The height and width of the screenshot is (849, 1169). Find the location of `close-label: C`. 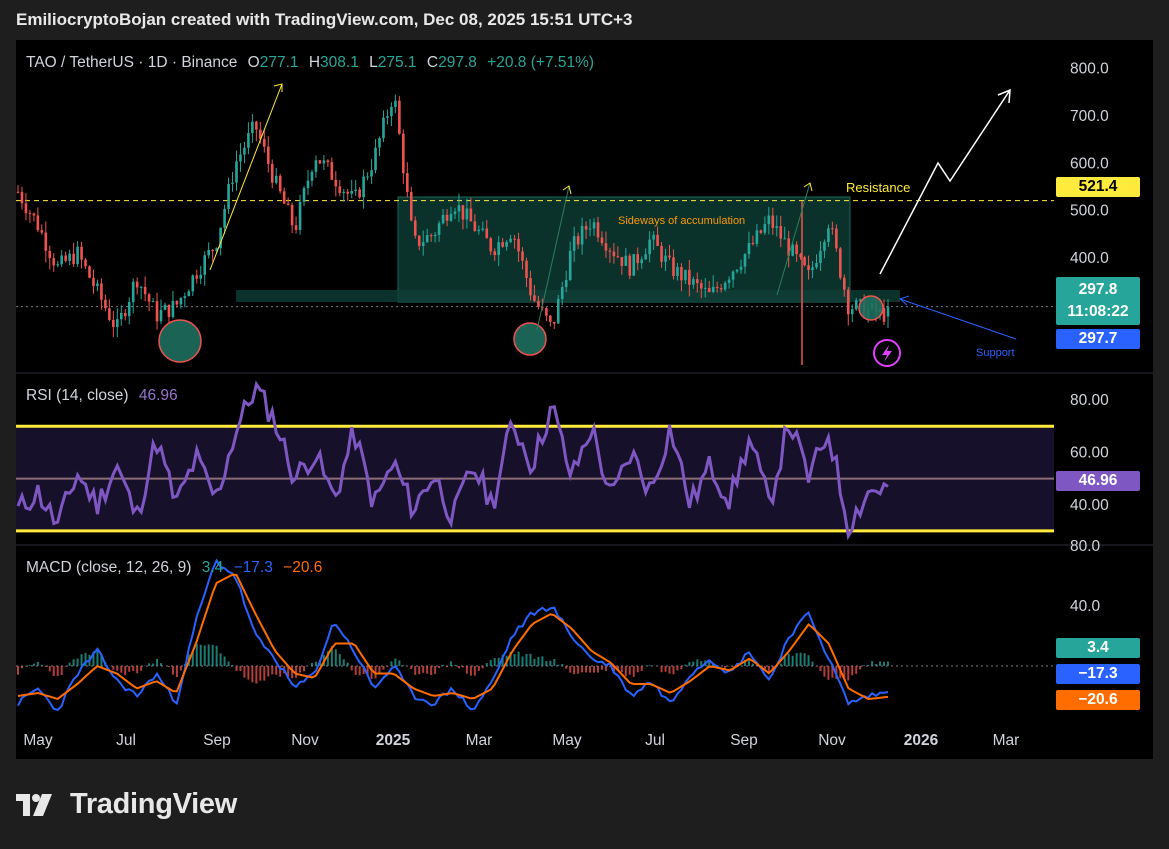

close-label: C is located at coordinates (432, 62).